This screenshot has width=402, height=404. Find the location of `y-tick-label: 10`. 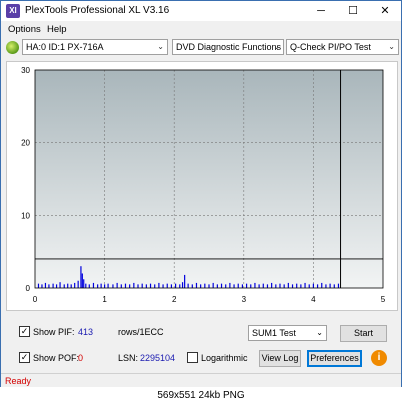

y-tick-label: 10 is located at coordinates (25, 215).